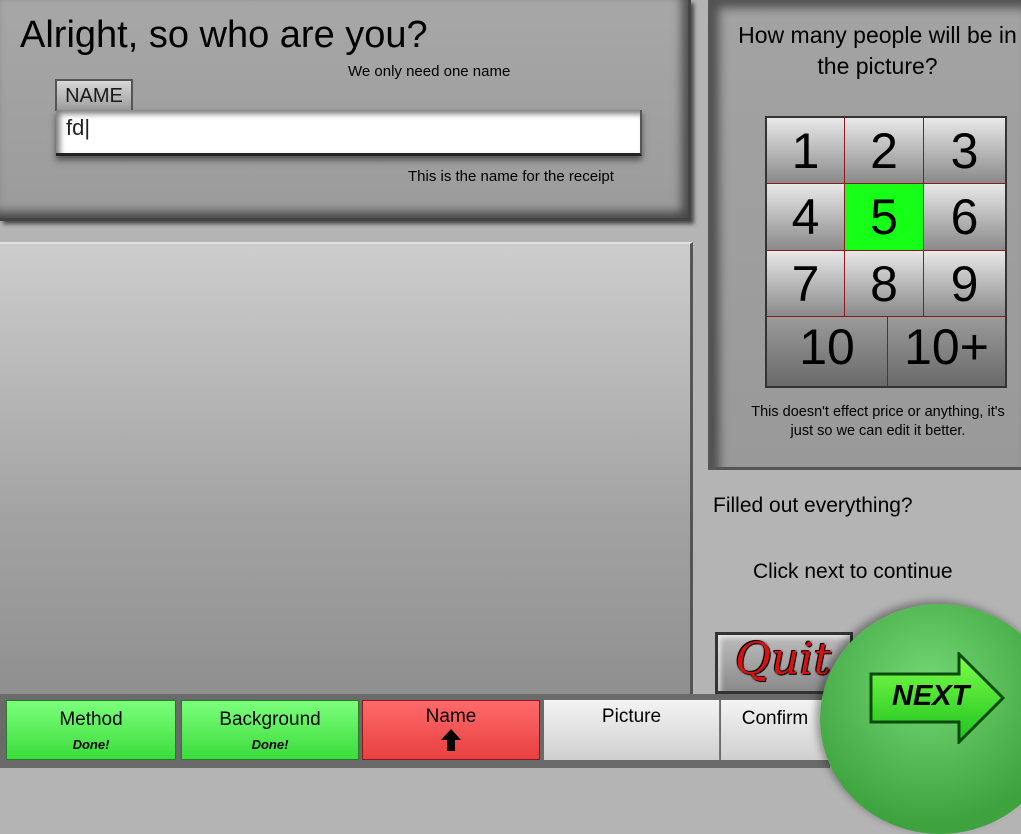 Image resolution: width=1021 pixels, height=834 pixels. Describe the element at coordinates (806, 217) in the screenshot. I see `people-option-4: 4` at that location.